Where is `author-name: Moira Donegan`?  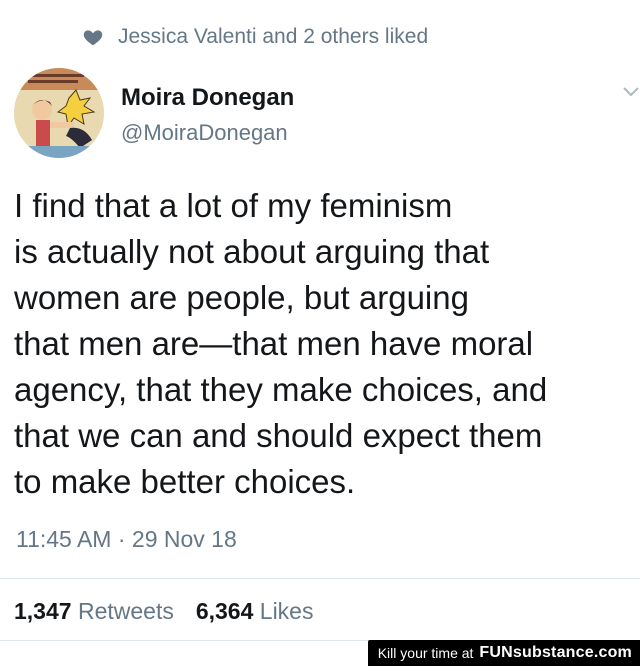
author-name: Moira Donegan is located at coordinates (207, 98).